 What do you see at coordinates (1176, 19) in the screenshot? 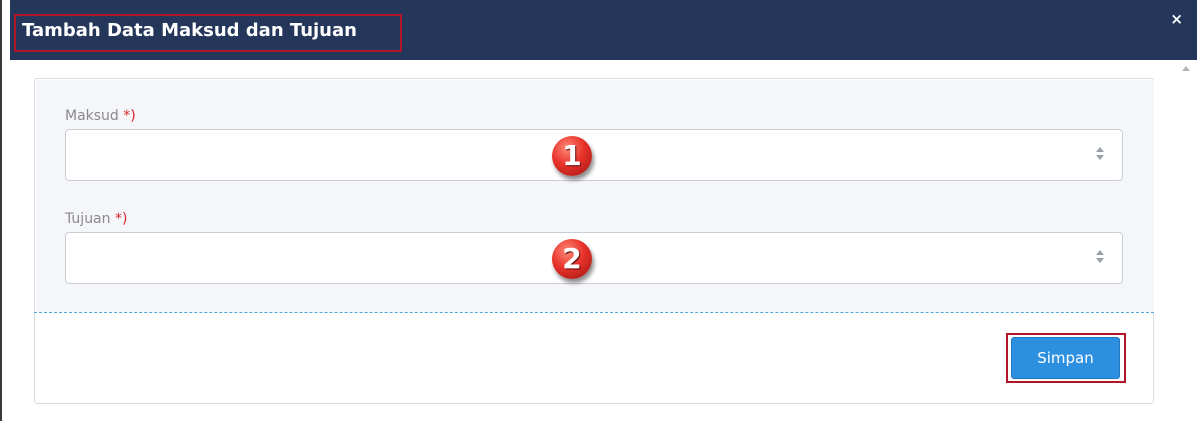
I see `close-icon: ×` at bounding box center [1176, 19].